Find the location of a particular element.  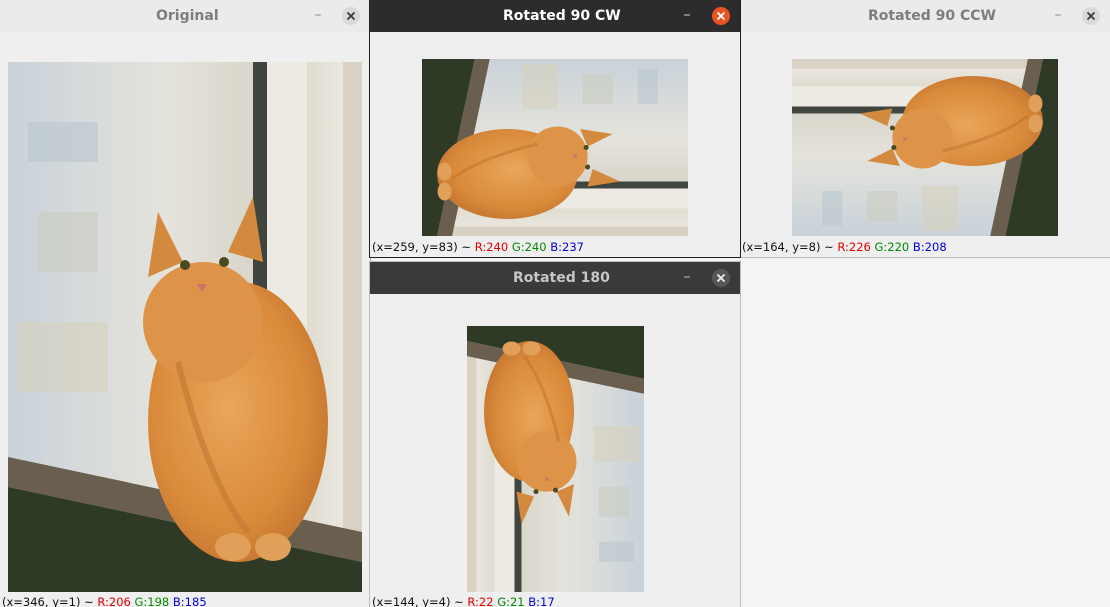

pixel-red: R:226 is located at coordinates (854, 247).